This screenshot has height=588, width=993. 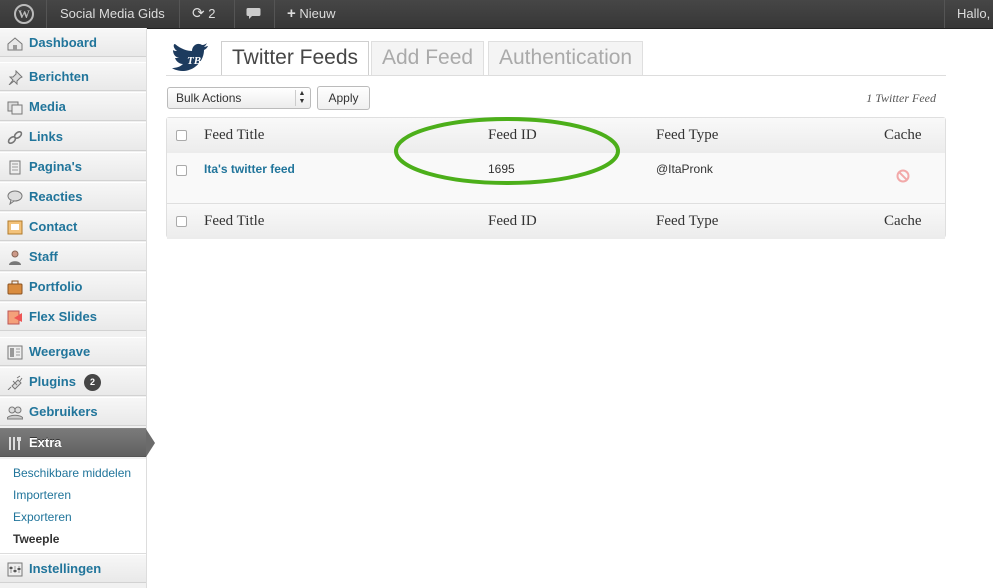 What do you see at coordinates (15, 257) in the screenshot?
I see `staff-icon` at bounding box center [15, 257].